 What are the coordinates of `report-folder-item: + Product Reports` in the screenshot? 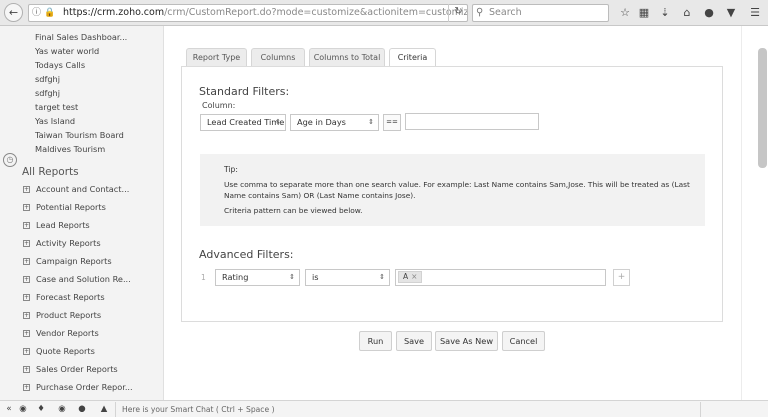 It's located at (62, 315).